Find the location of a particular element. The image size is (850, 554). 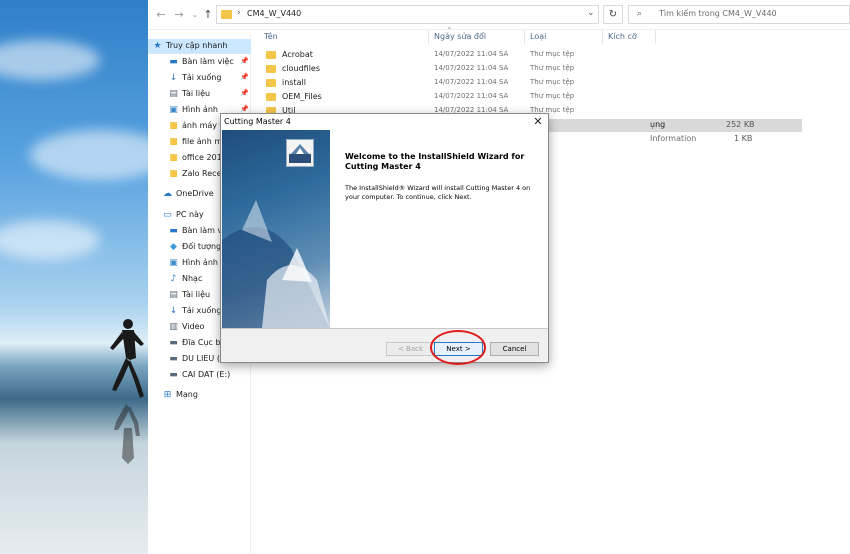

chevron-right-icon: › is located at coordinates (239, 13).